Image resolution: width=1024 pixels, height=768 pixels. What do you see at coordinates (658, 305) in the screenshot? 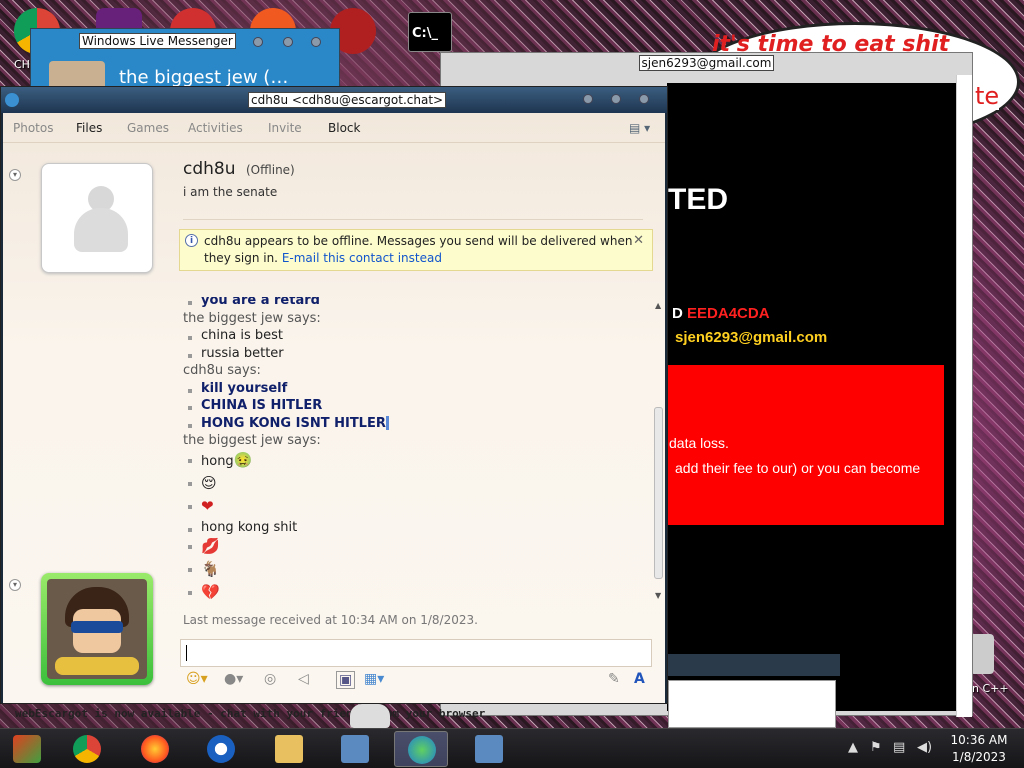
I see `scroll-up-icon: ▲` at bounding box center [658, 305].